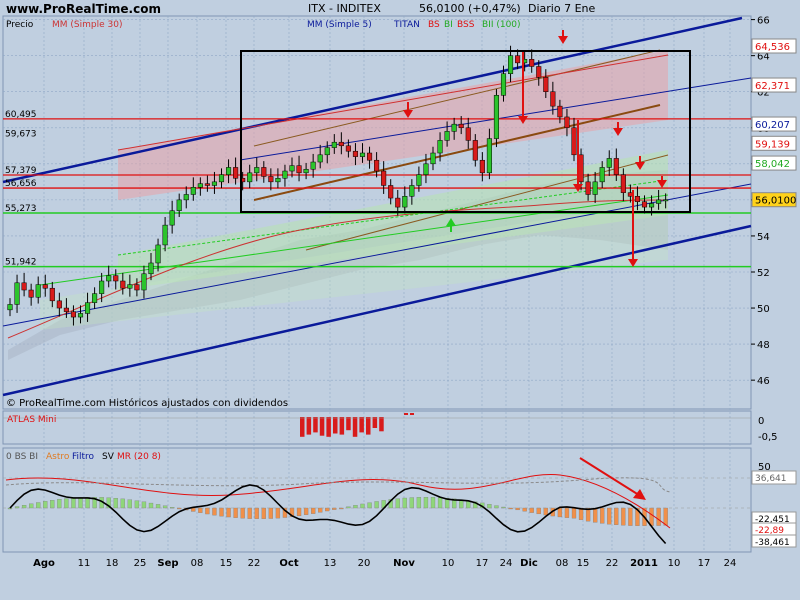  What do you see at coordinates (21, 184) in the screenshot?
I see `red-level-label-2: 56,656` at bounding box center [21, 184].